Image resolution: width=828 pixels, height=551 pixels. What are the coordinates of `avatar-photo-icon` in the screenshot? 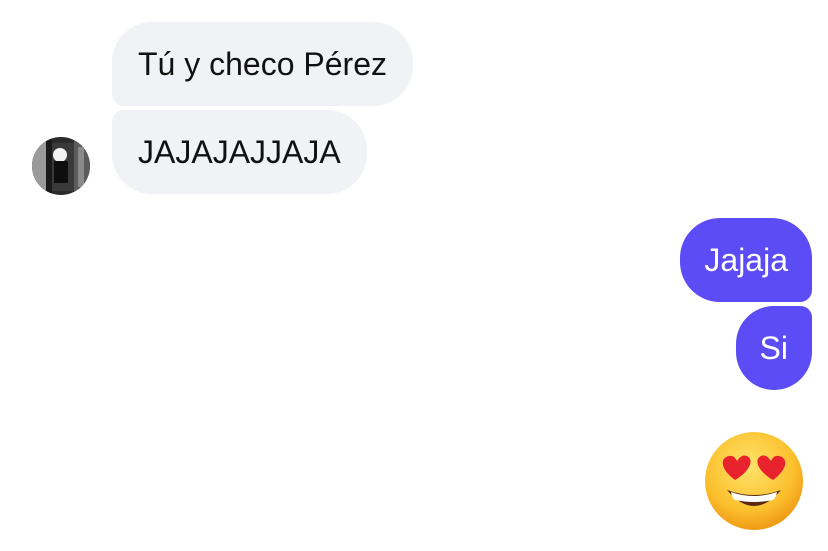 It's located at (61, 166).